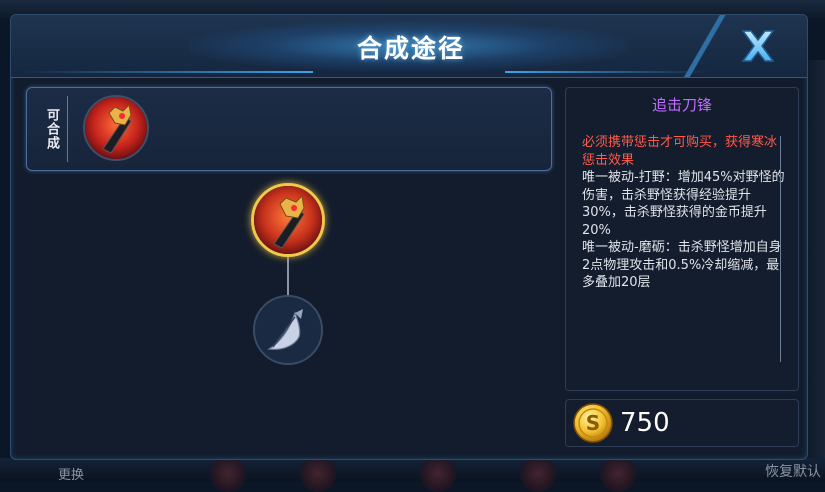 This screenshot has height=492, width=825. What do you see at coordinates (289, 129) in the screenshot?
I see `synthesizable-items-row: 可合成` at bounding box center [289, 129].